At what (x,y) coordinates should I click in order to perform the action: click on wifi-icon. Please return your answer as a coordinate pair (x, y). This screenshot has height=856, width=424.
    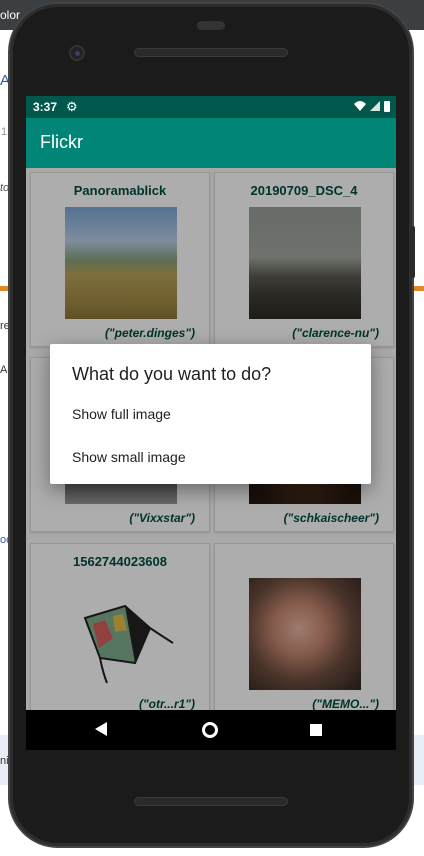
    Looking at the image, I should click on (360, 106).